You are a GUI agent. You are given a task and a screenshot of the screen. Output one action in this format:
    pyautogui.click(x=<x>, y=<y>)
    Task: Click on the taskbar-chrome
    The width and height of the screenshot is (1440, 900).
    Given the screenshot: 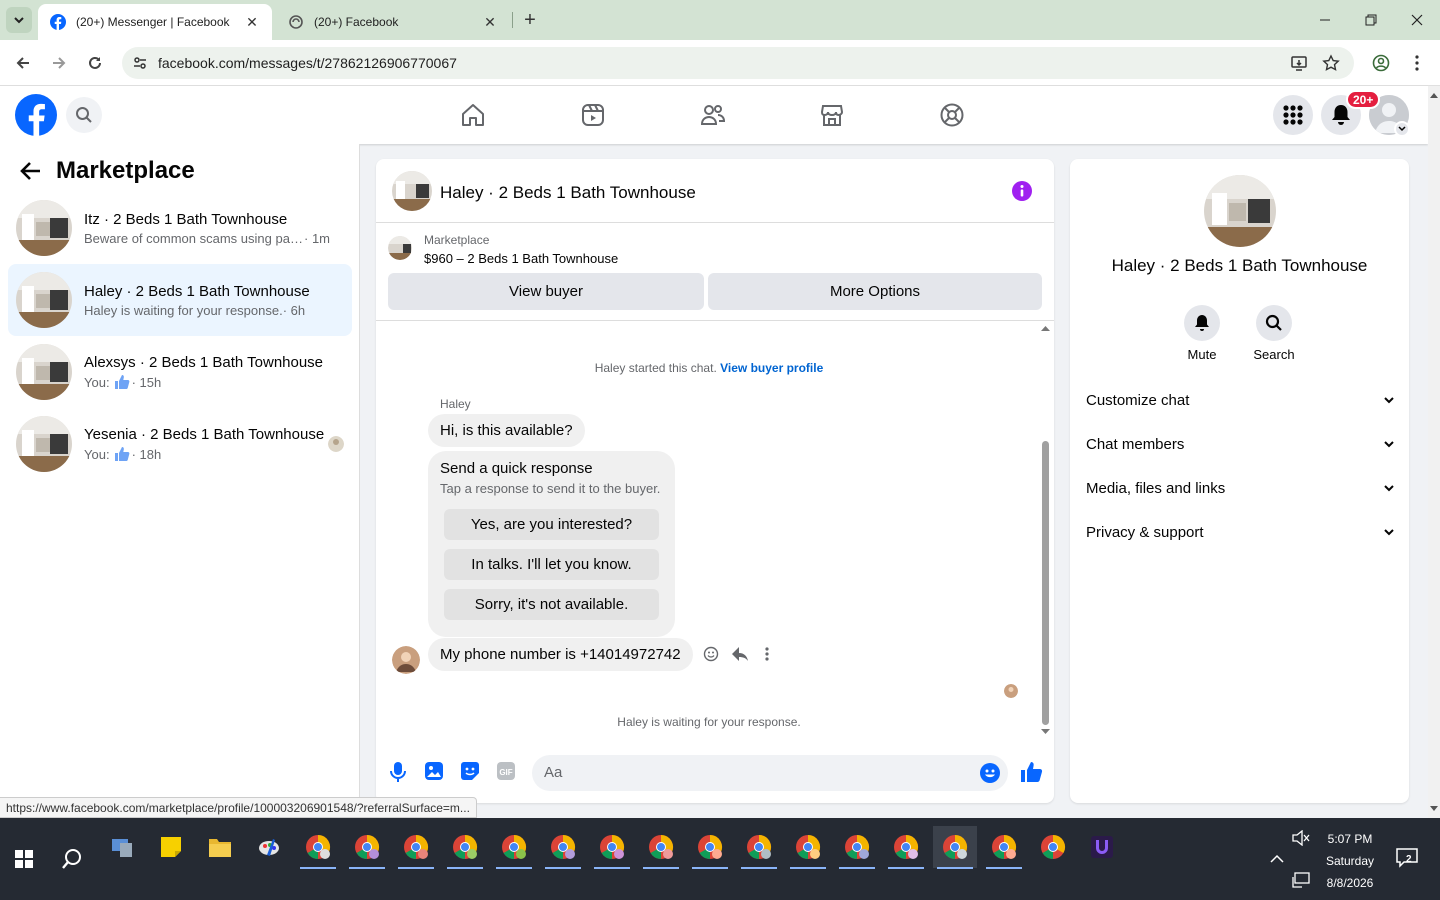 What is the action you would take?
    pyautogui.click(x=1053, y=847)
    